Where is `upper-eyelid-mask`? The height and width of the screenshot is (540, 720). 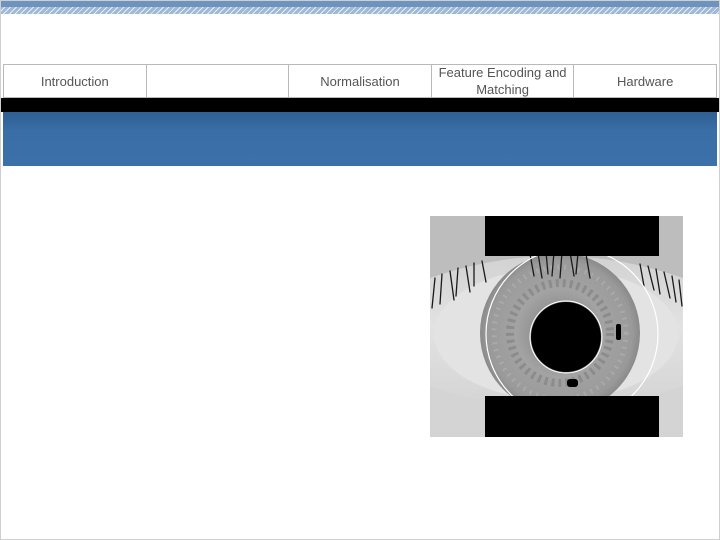
upper-eyelid-mask is located at coordinates (572, 236).